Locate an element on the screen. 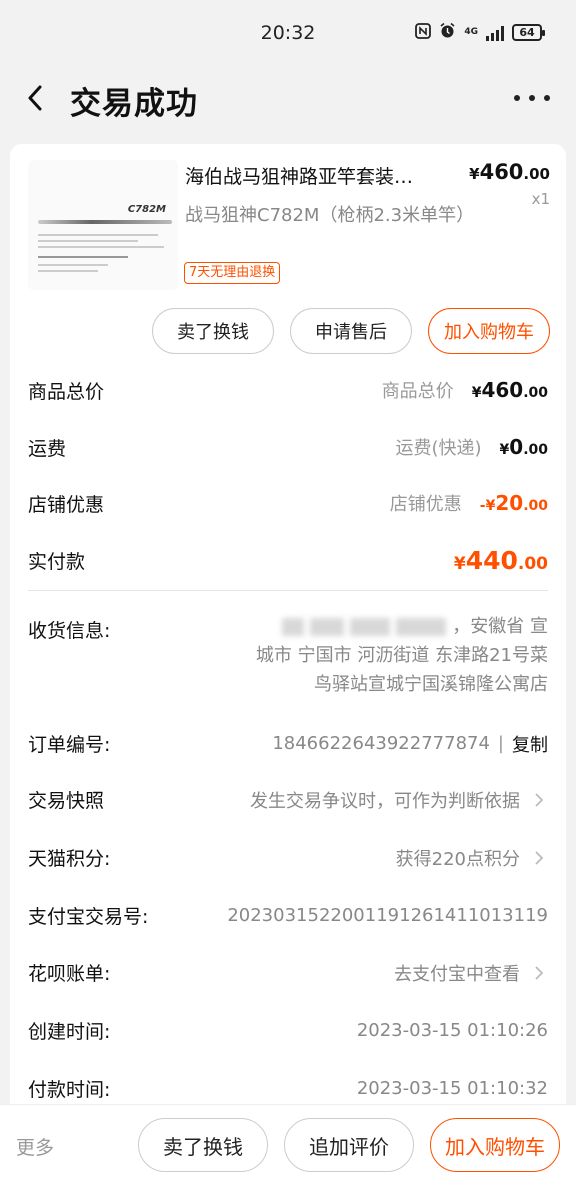 The width and height of the screenshot is (576, 1188). back-button is located at coordinates (35, 98).